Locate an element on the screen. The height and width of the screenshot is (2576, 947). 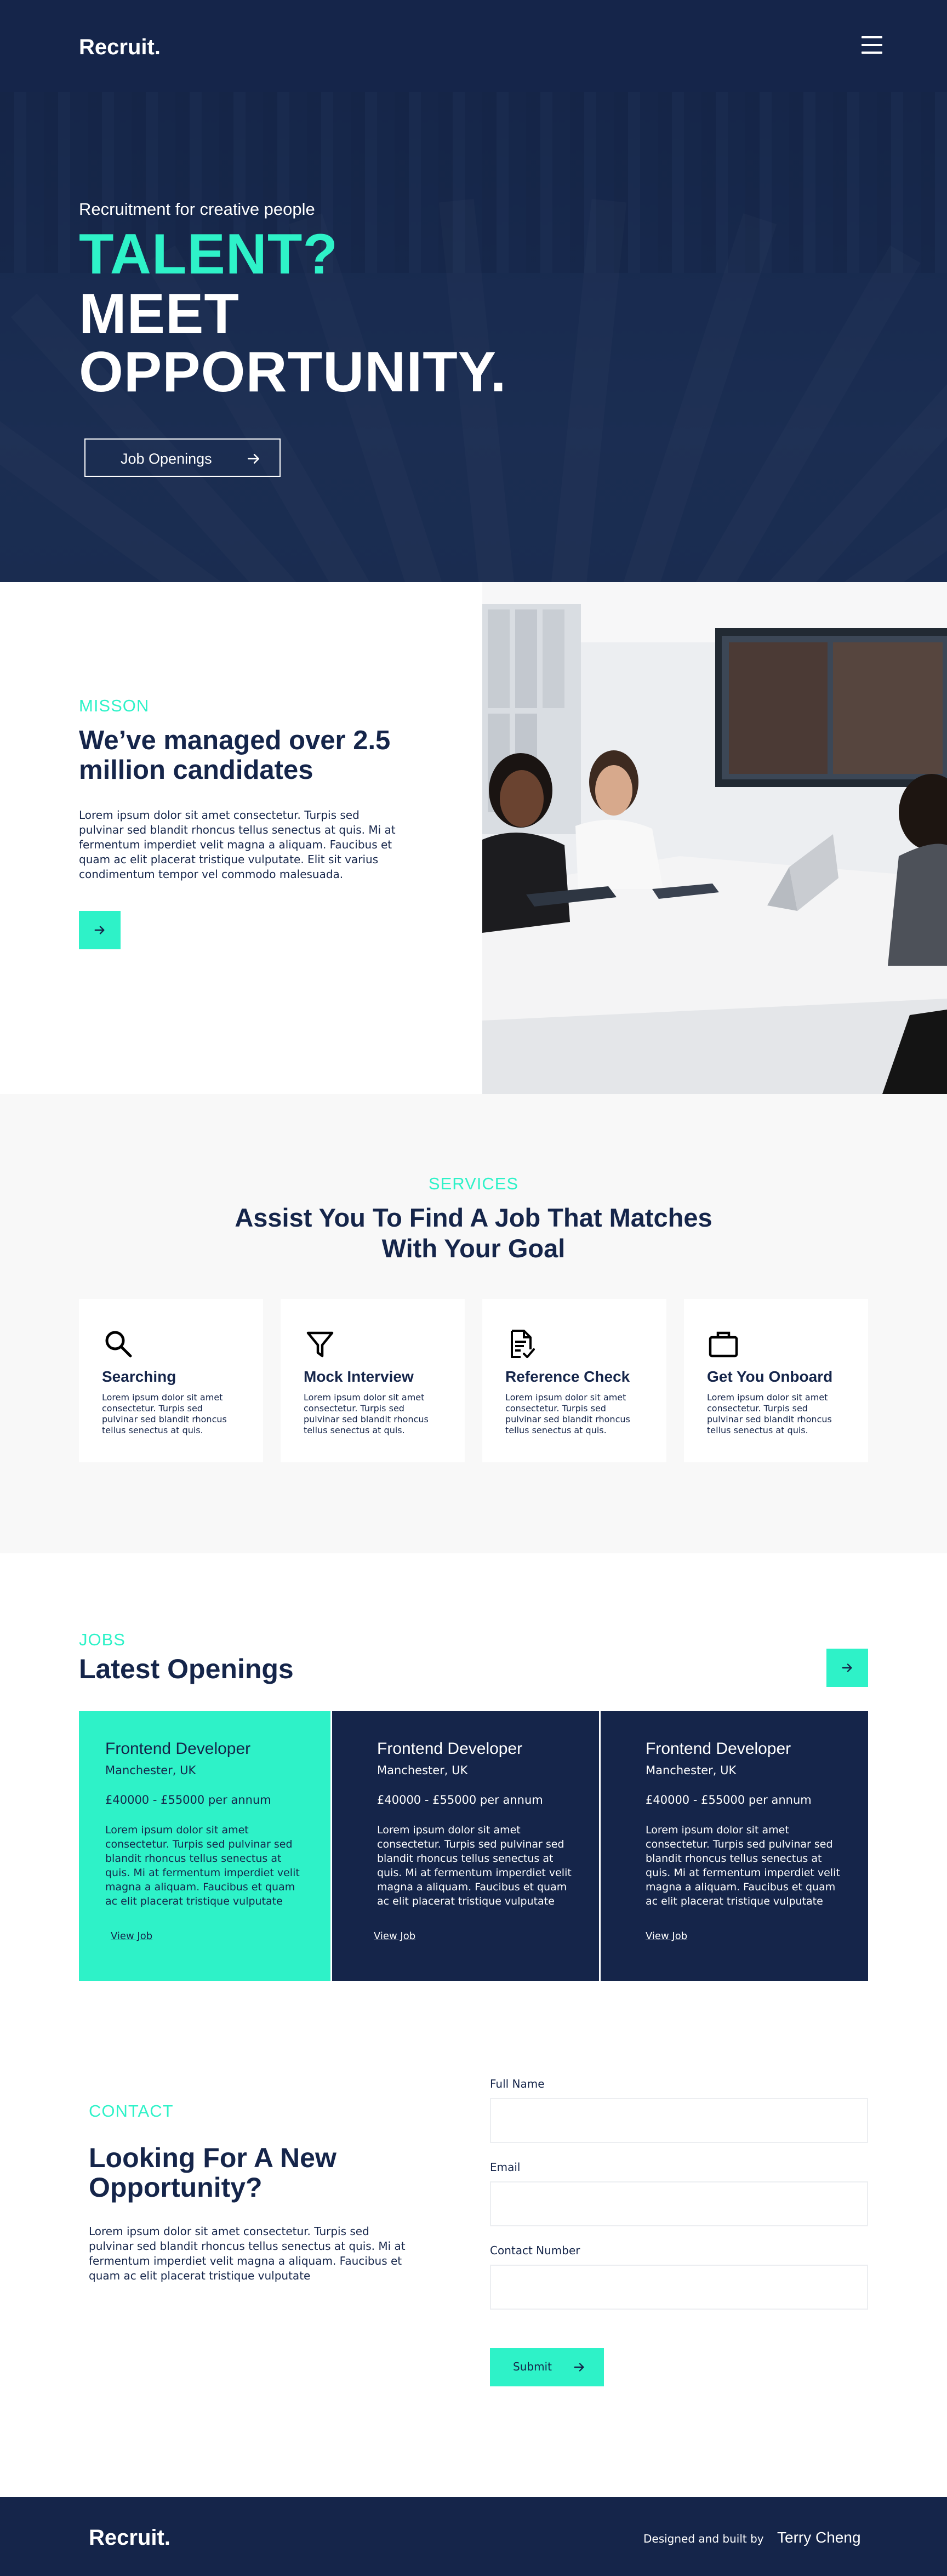
hero-headline: MEET OPPORTUNITY. is located at coordinates (293, 343).